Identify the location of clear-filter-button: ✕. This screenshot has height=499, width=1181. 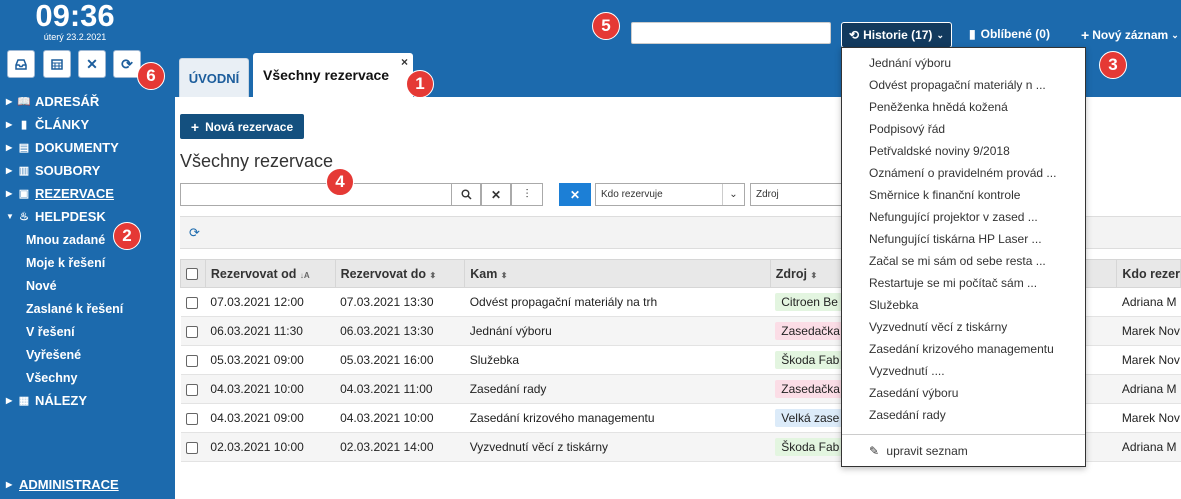
(575, 194).